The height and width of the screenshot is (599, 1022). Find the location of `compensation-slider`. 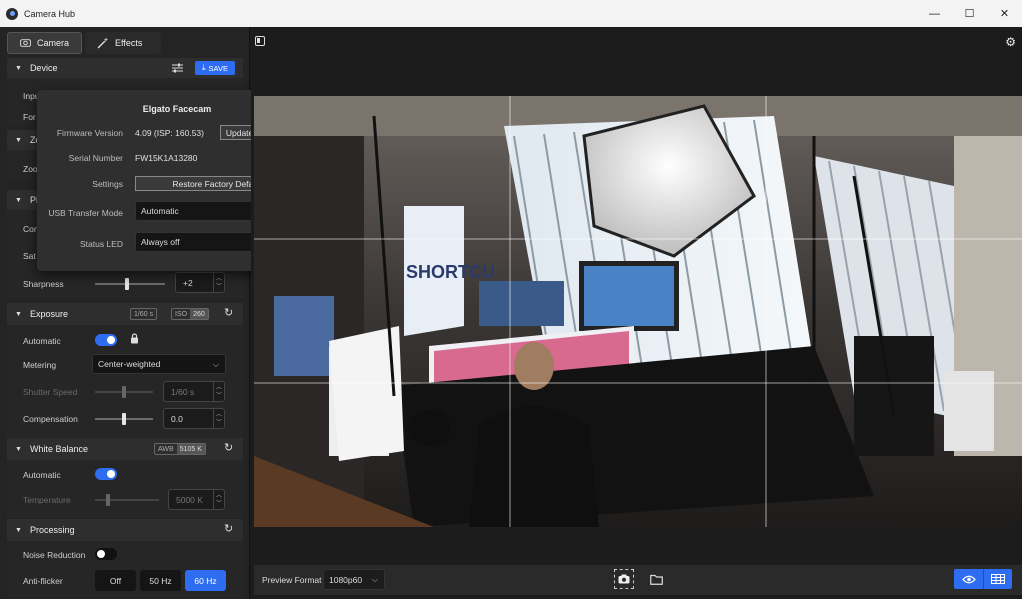

compensation-slider is located at coordinates (124, 419).